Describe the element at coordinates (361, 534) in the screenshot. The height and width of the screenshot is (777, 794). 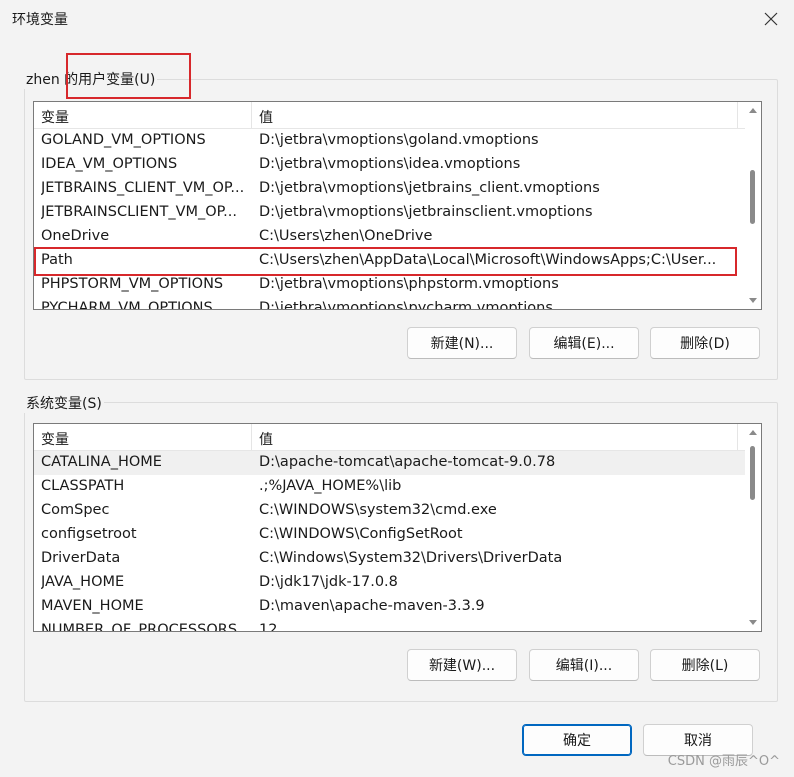
I see `variable-value: C:\WINDOWS\ConfigSetRoot` at that location.